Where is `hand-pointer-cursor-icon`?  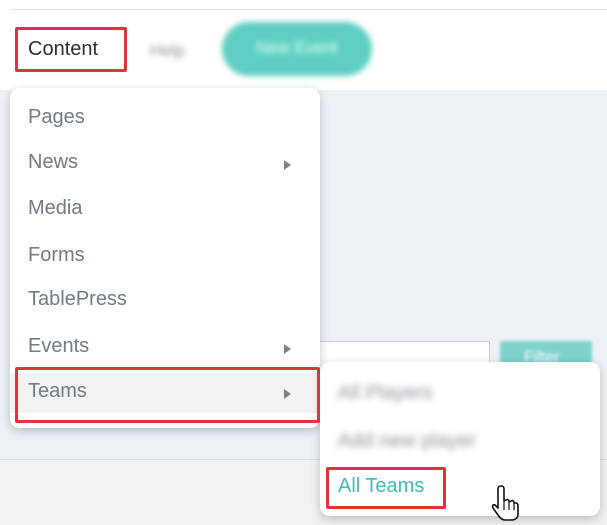
hand-pointer-cursor-icon is located at coordinates (505, 503).